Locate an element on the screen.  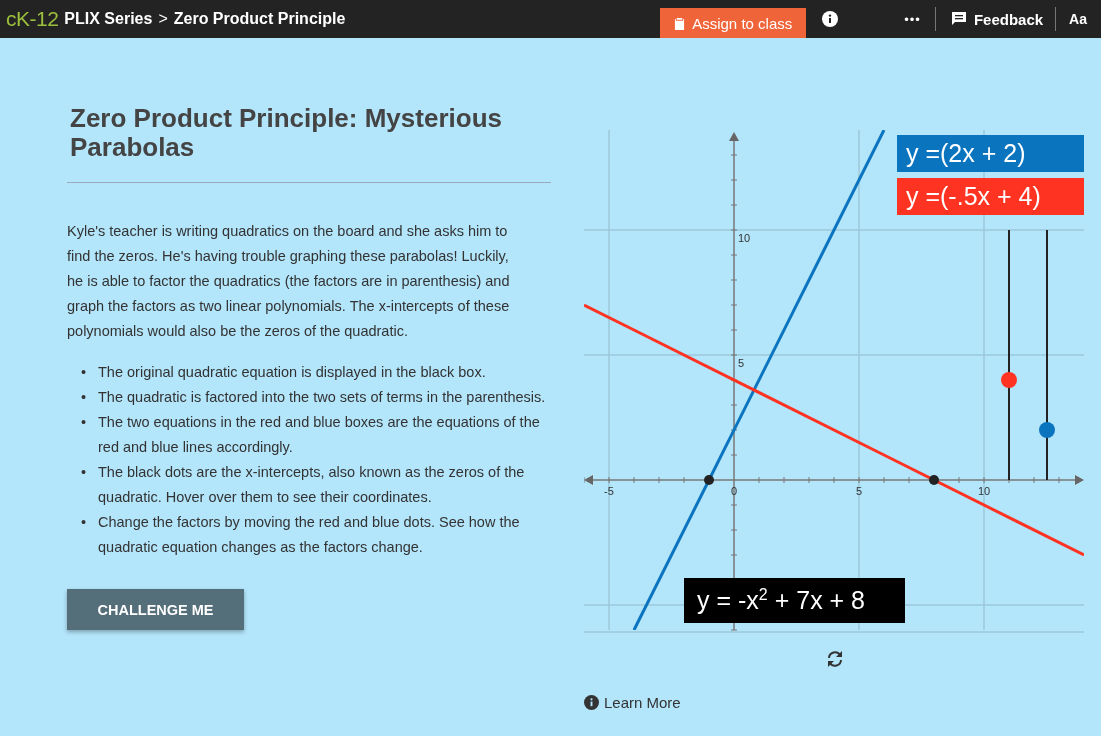
bullet-item: The black dots are the x-intercepts, also known as the zeros of the quadratic. Hover over them to see their coordinates. is located at coordinates (312, 485).